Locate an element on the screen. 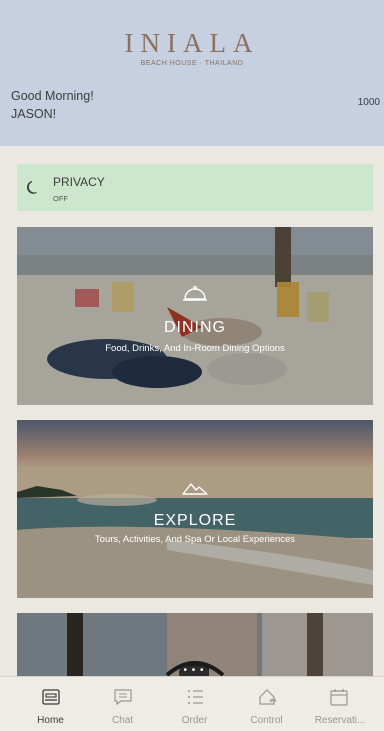 This screenshot has height=731, width=384. tab-order-label: Order is located at coordinates (194, 720).